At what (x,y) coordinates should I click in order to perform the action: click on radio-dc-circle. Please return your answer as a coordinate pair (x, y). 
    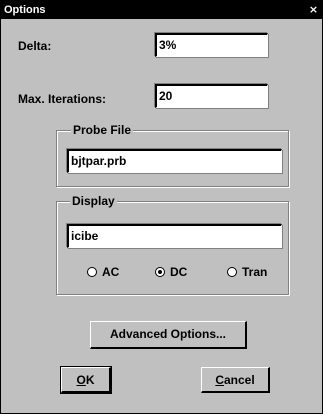
    Looking at the image, I should click on (160, 272).